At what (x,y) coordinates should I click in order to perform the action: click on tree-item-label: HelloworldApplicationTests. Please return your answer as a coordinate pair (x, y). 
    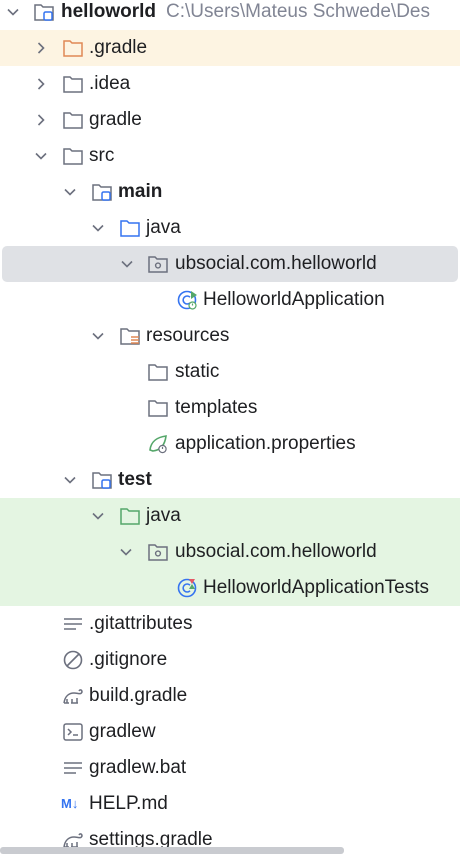
    Looking at the image, I should click on (316, 587).